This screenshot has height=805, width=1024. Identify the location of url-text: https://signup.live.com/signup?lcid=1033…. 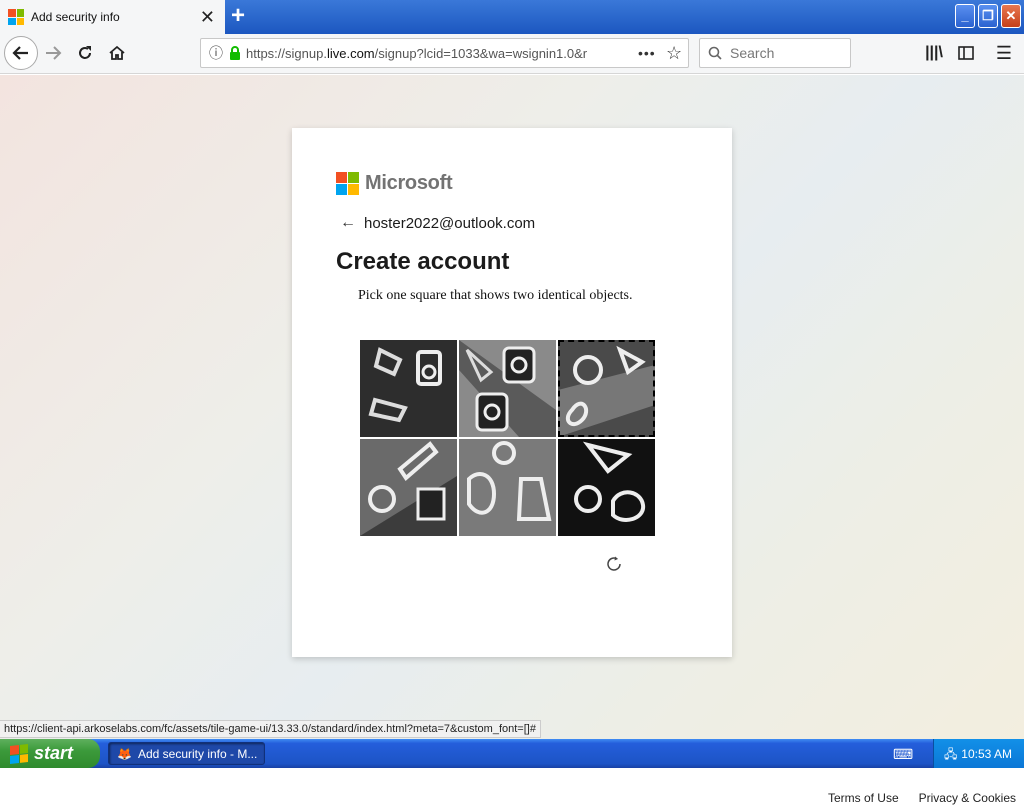
(417, 53).